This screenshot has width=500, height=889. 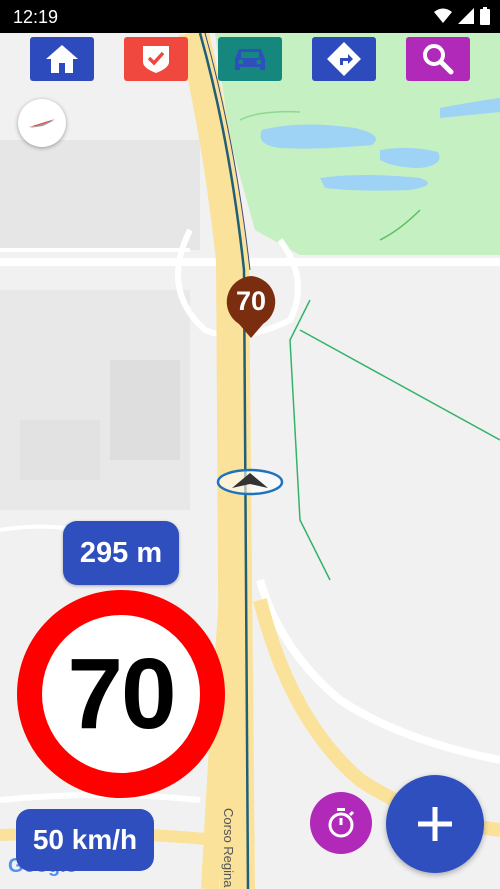 I want to click on compass-icon, so click(x=42, y=123).